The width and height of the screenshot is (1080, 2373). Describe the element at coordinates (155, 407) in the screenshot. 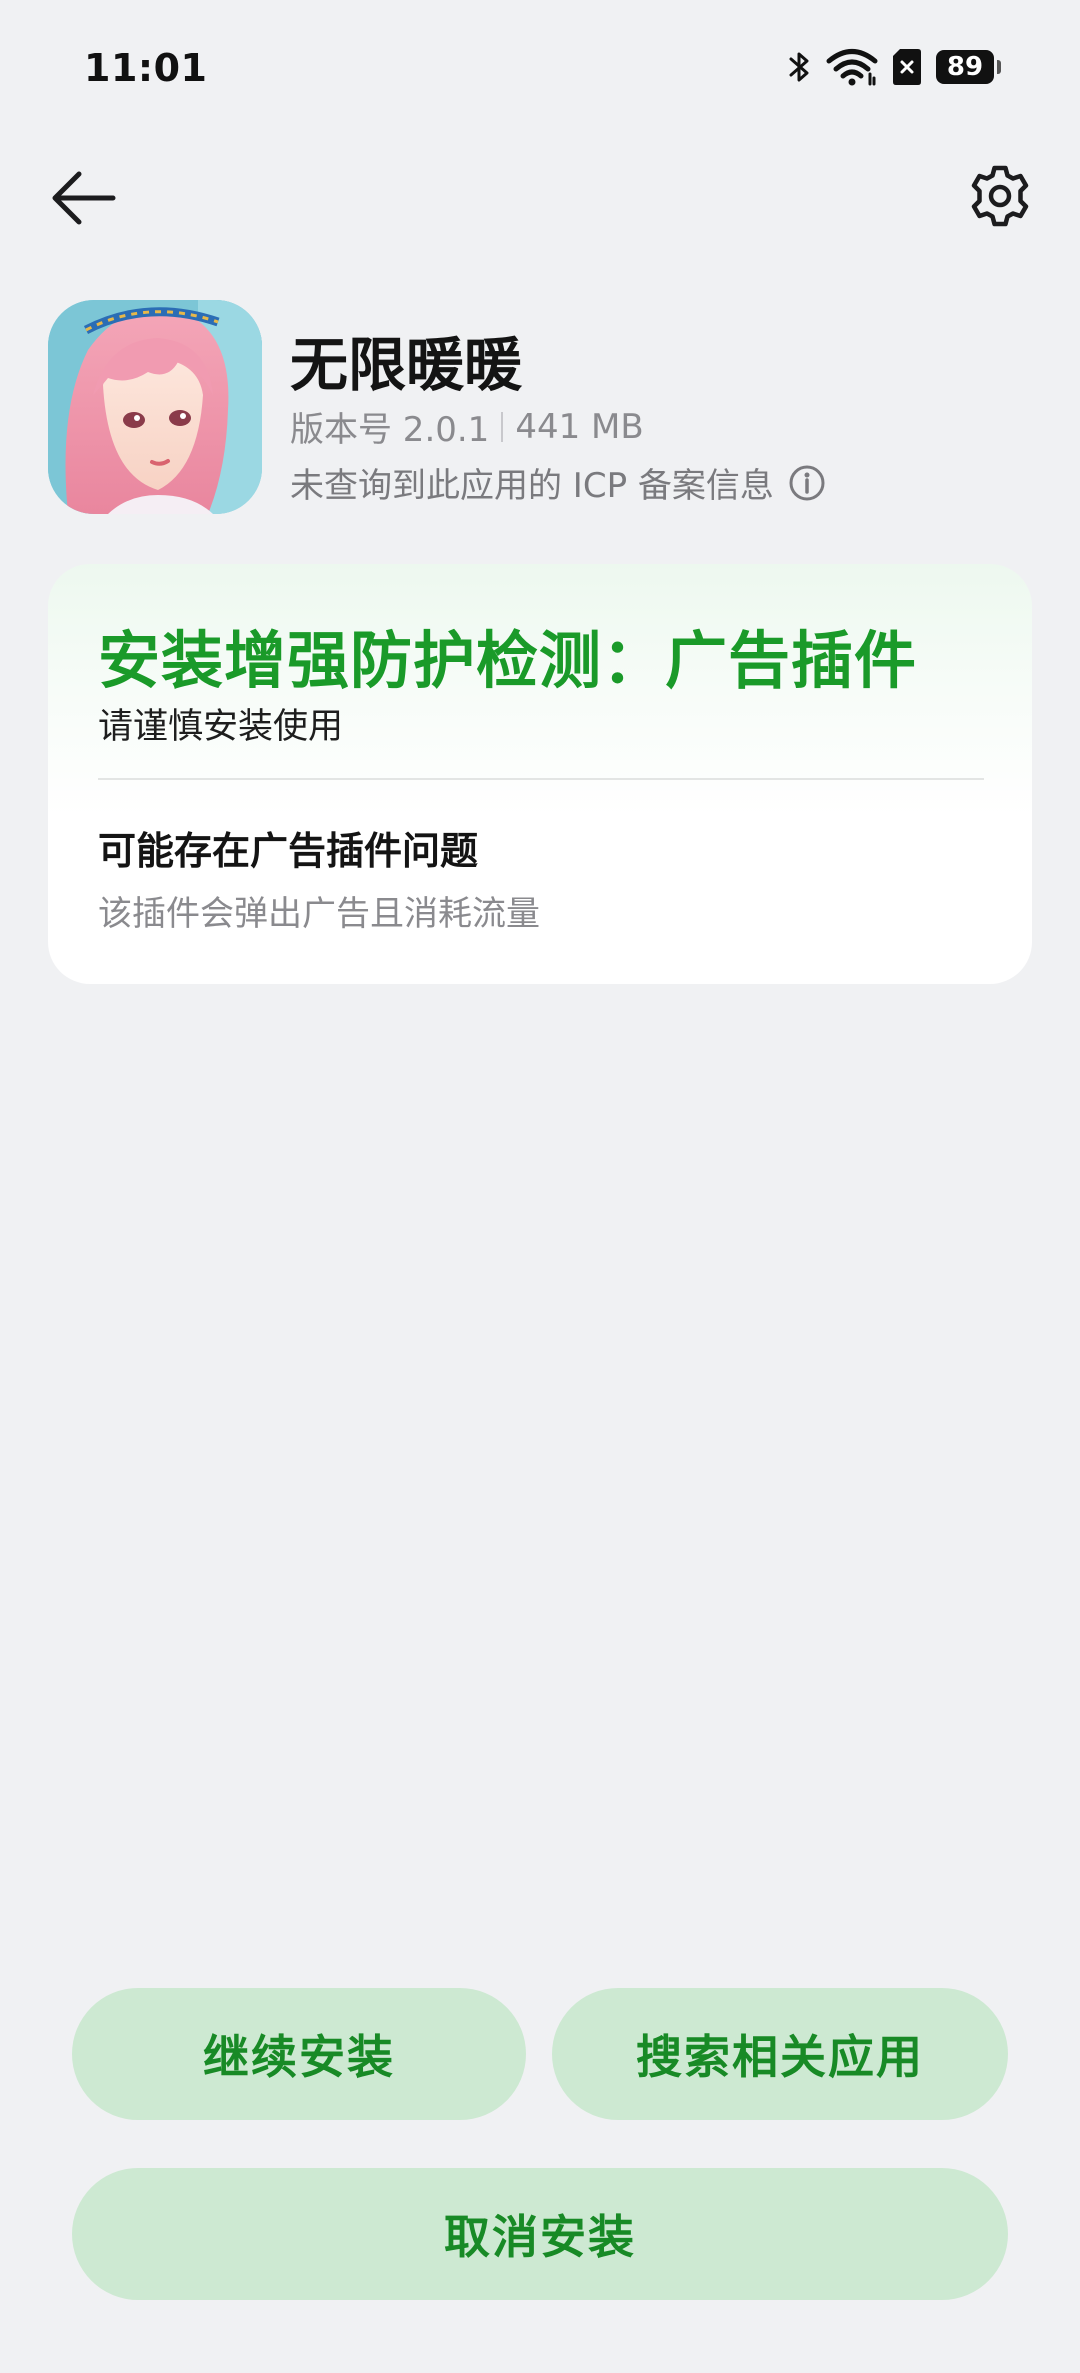

I see `app-icon` at that location.